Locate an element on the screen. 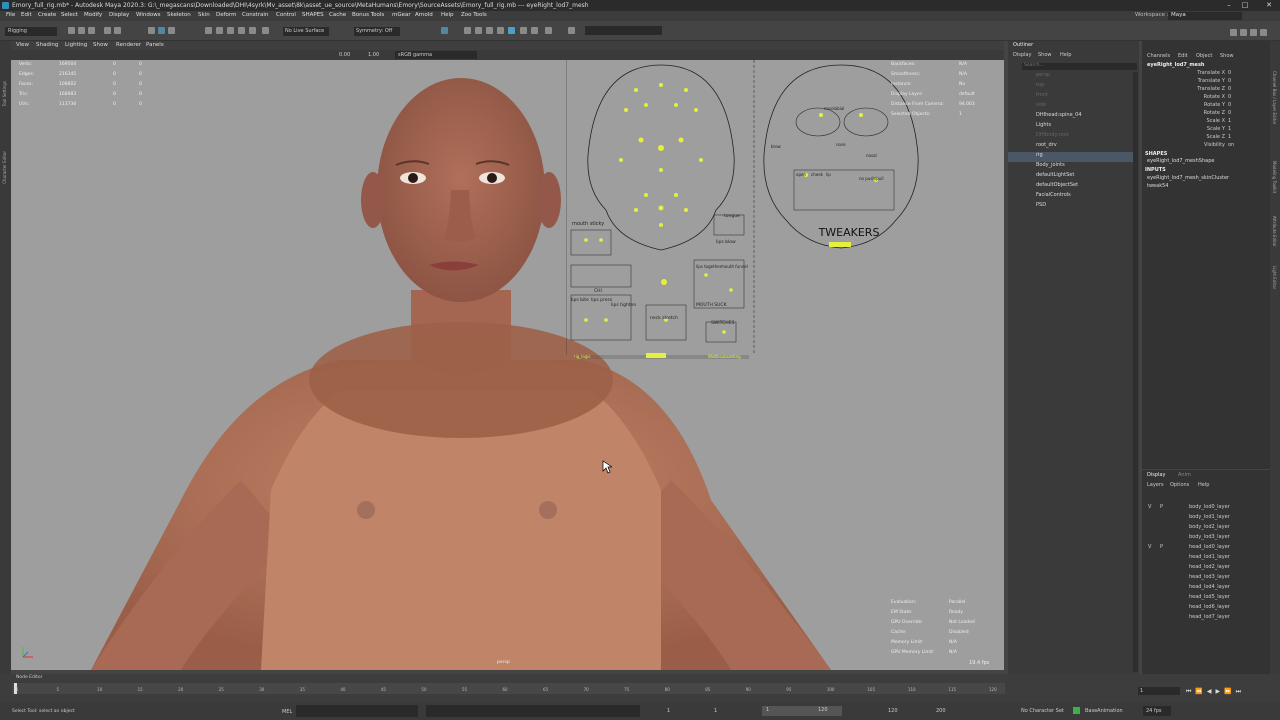 The height and width of the screenshot is (720, 1280). outliner-item: DHIhead:spine_04 is located at coordinates (1070, 117).